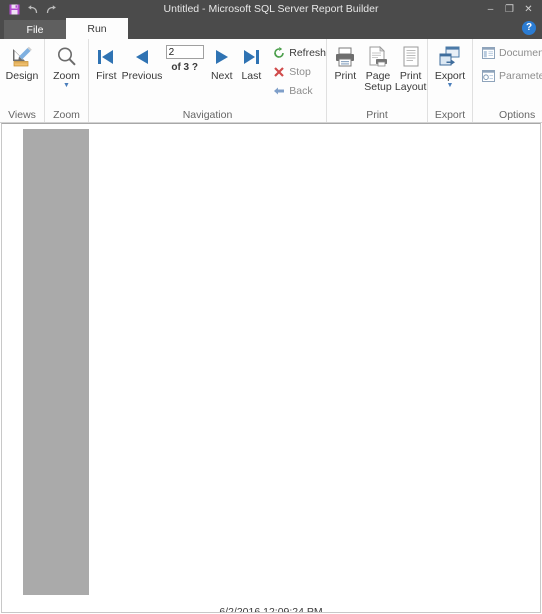 This screenshot has height=614, width=542. I want to click on navigation-small-buttons: Refresh Stop Back, so click(296, 70).